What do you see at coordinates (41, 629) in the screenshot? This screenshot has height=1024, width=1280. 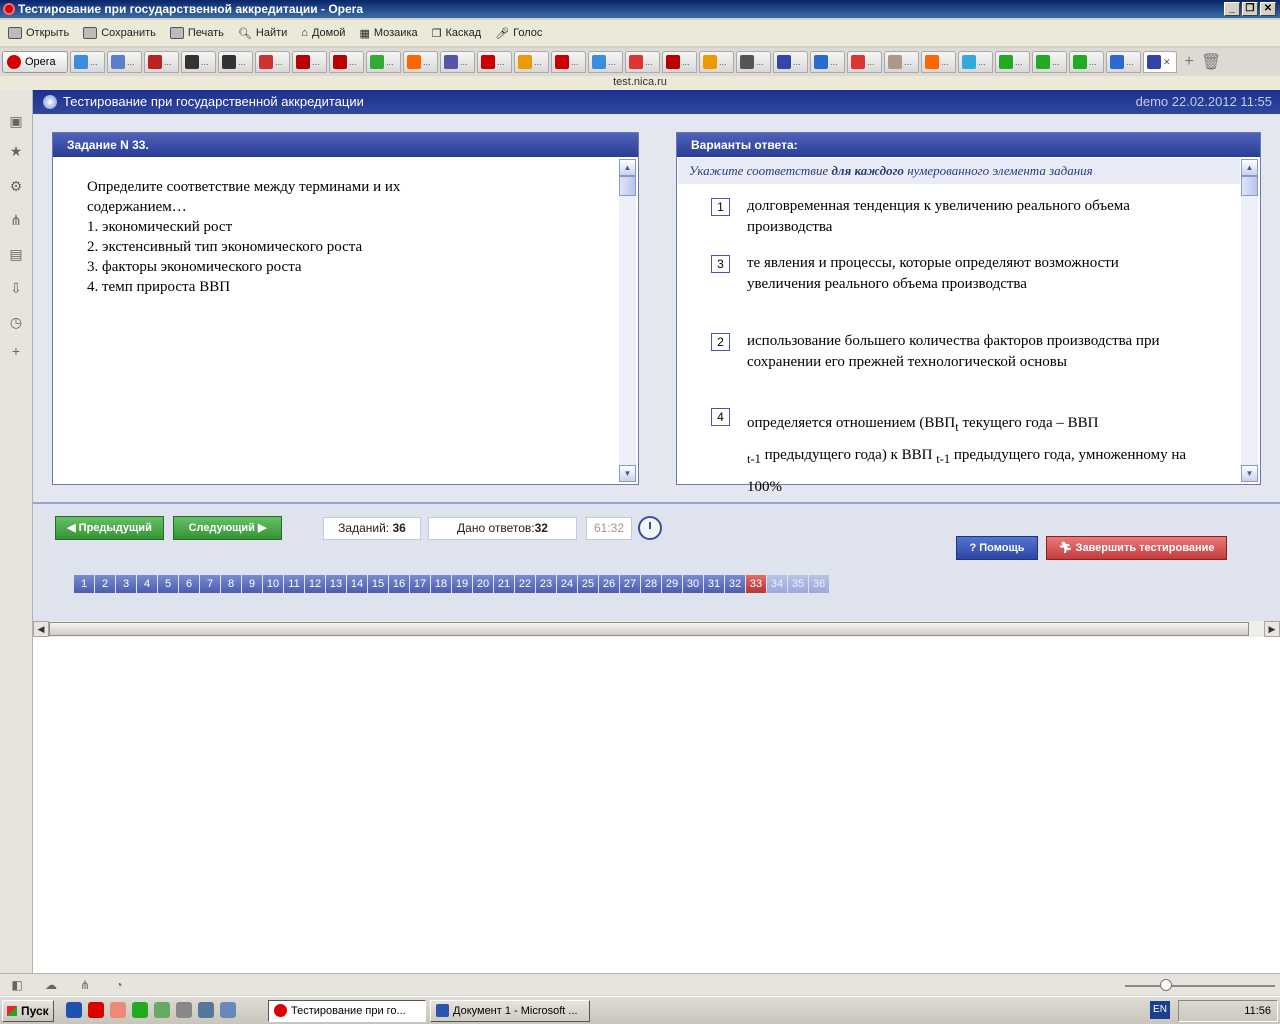 I see `scroll-left-icon: ◀` at bounding box center [41, 629].